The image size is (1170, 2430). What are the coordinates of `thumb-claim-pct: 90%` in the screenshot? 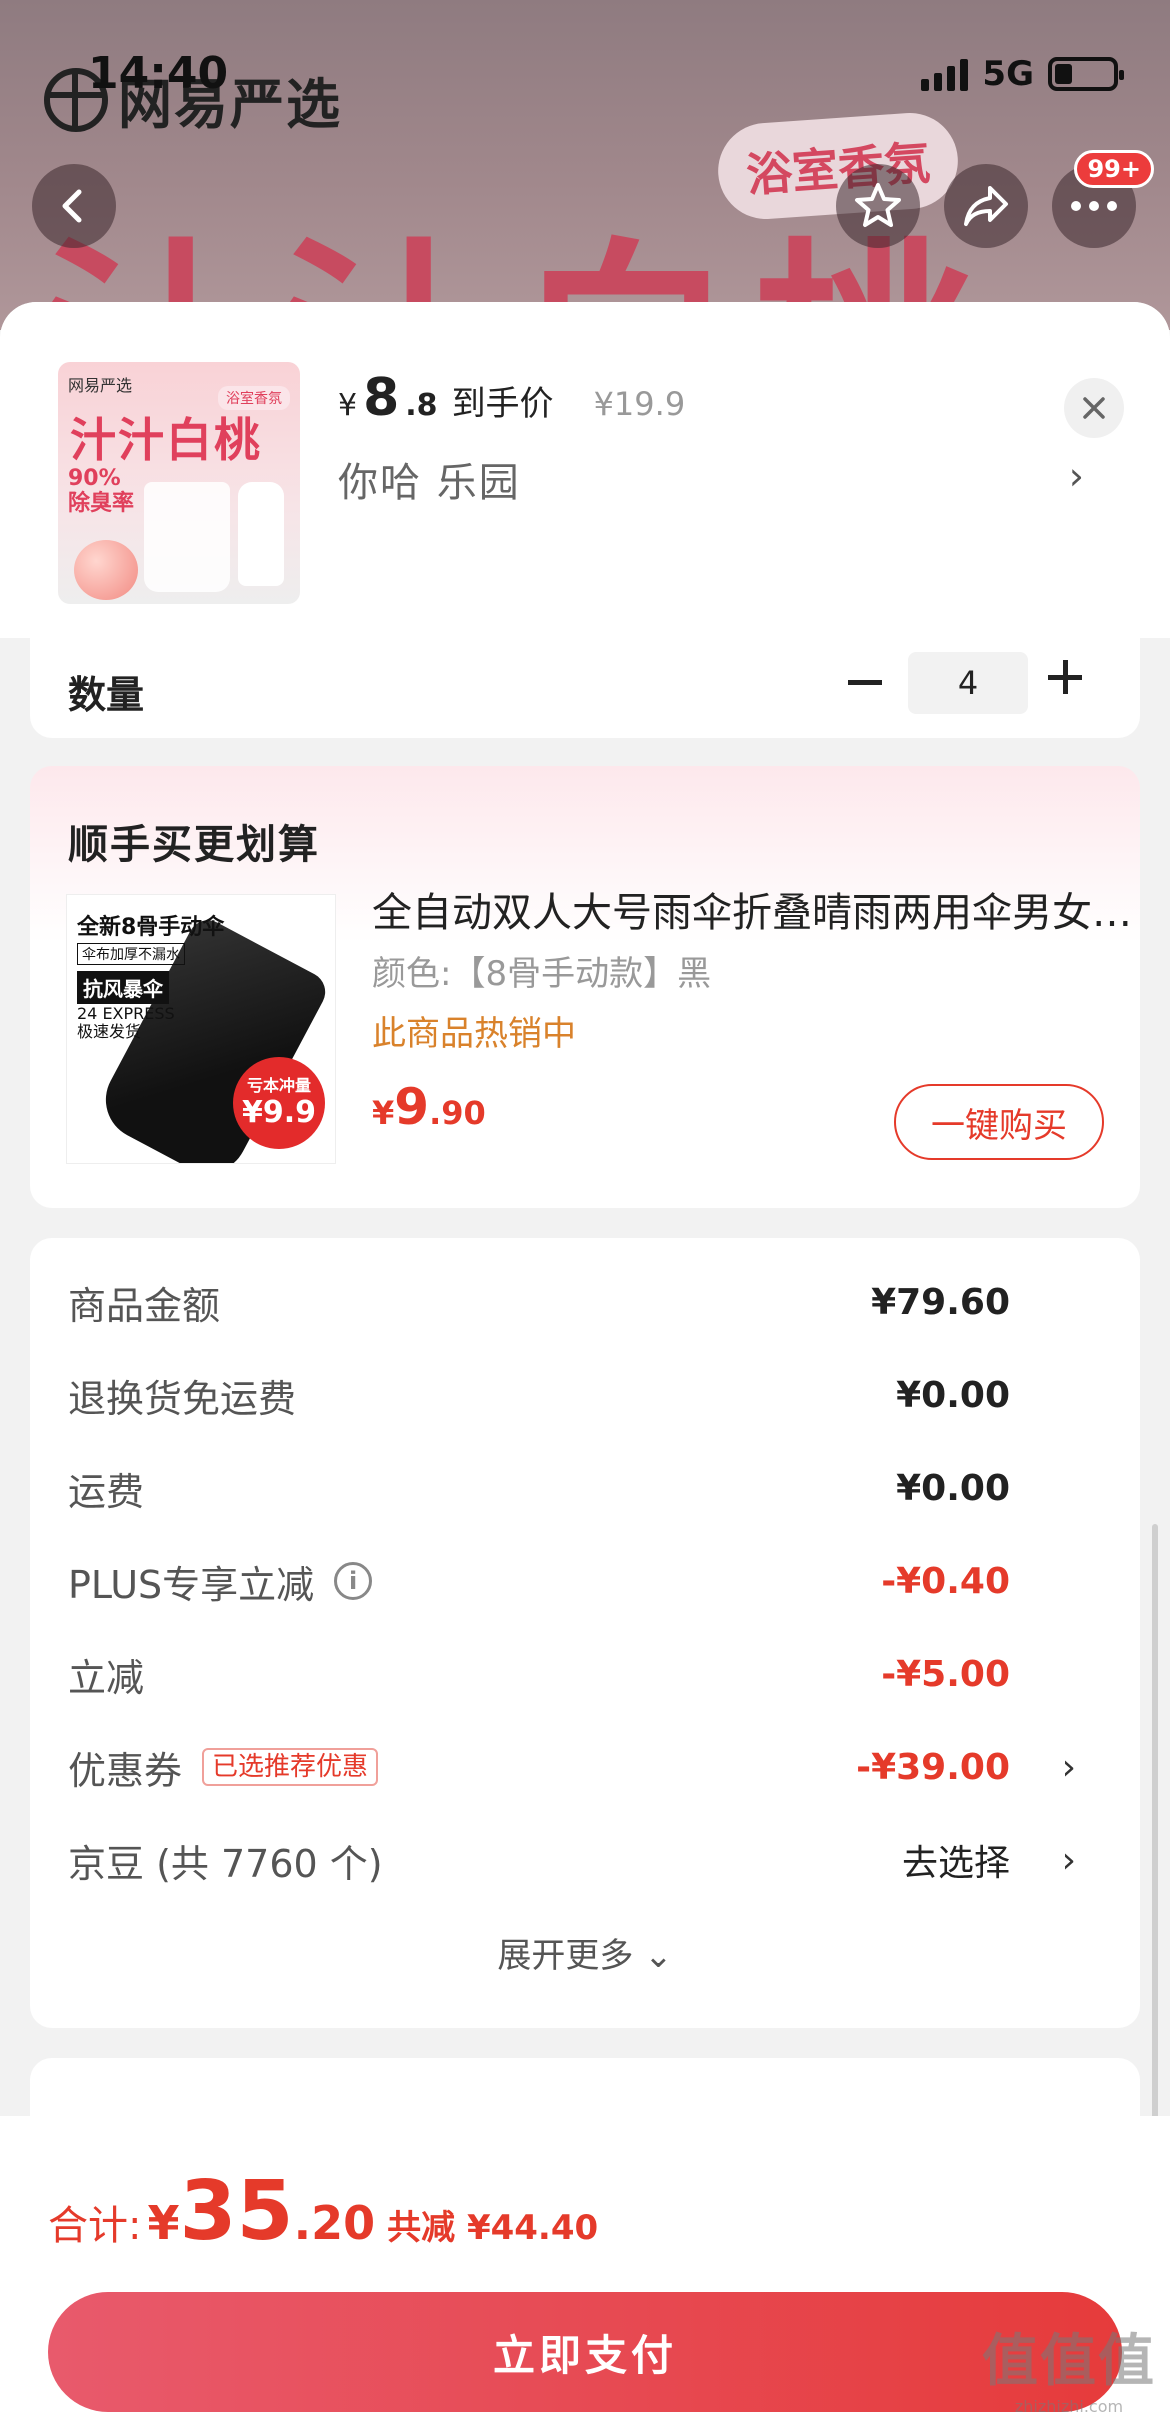 It's located at (94, 478).